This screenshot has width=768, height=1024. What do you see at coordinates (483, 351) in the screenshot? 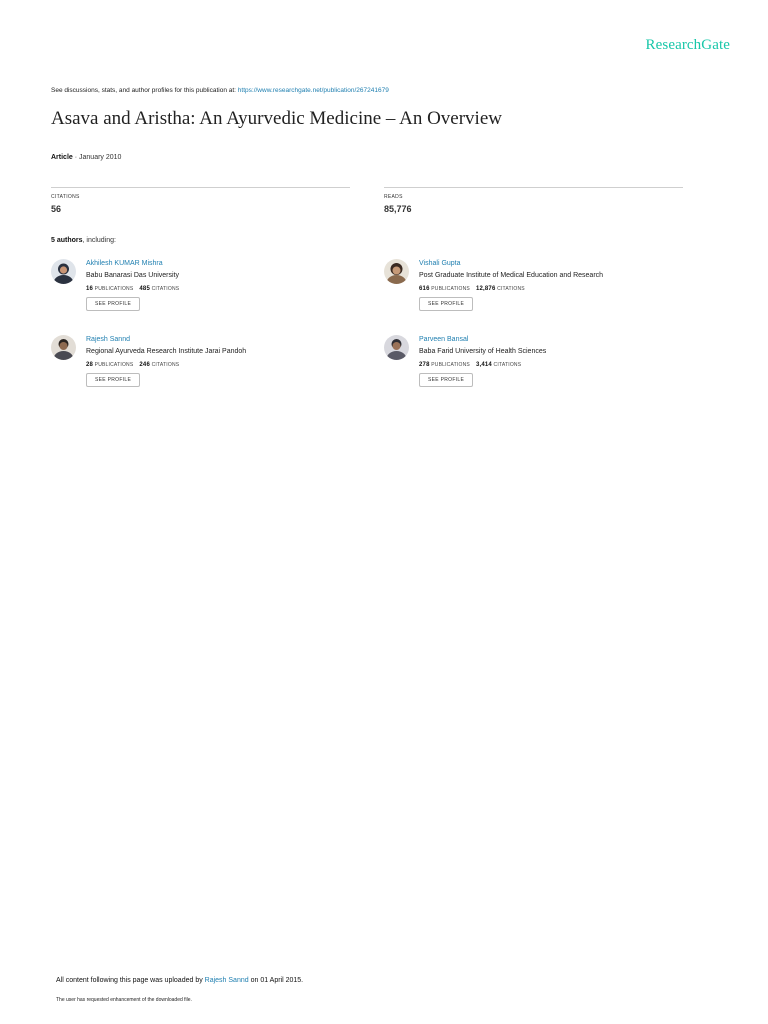
I see `author-institution: Baba Farid University of Health Sciences` at bounding box center [483, 351].